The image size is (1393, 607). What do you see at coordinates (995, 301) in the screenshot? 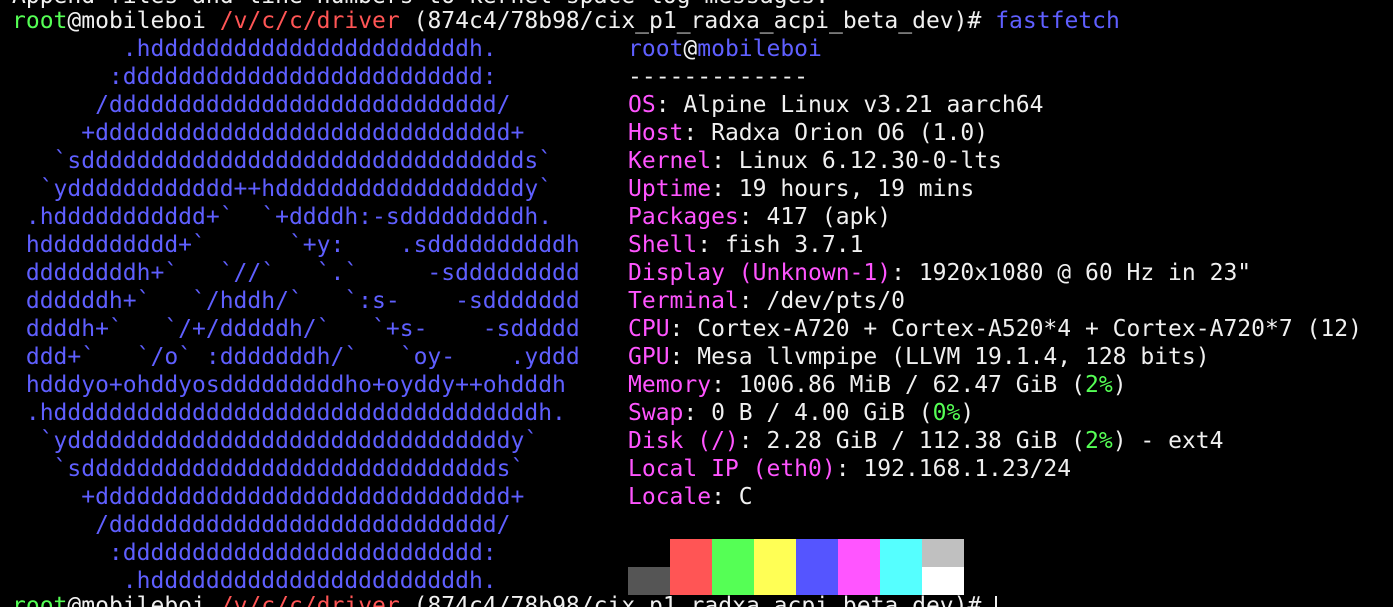
I see `info-row: Terminal: /dev/pts/0` at bounding box center [995, 301].